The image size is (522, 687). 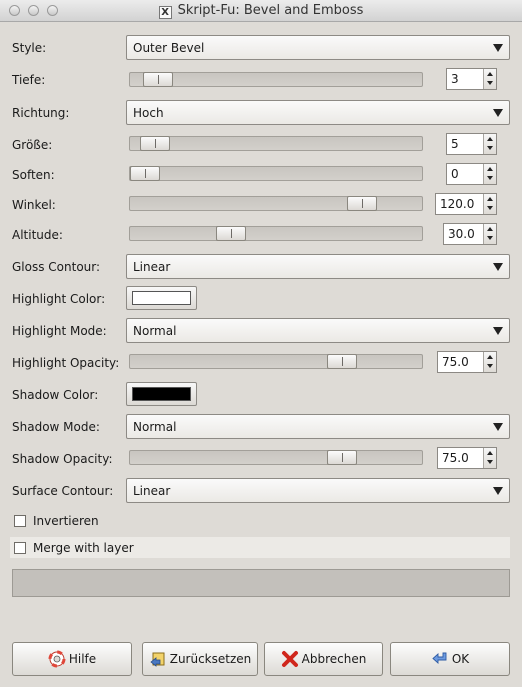 I want to click on shadow-opacity-spin: 75.0, so click(x=467, y=458).